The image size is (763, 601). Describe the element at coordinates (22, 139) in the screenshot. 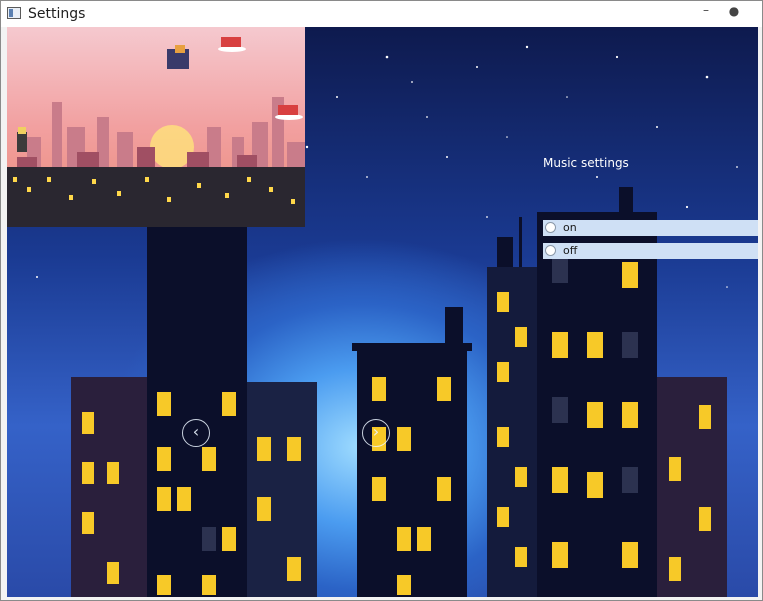

I see `player-character-icon` at that location.